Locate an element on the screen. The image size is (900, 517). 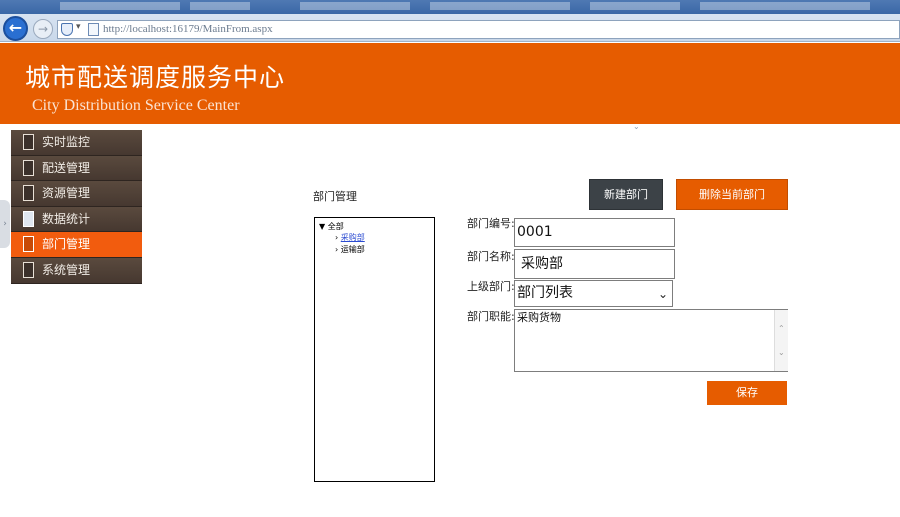
department-name-label: 部门名称: is located at coordinates (491, 256).